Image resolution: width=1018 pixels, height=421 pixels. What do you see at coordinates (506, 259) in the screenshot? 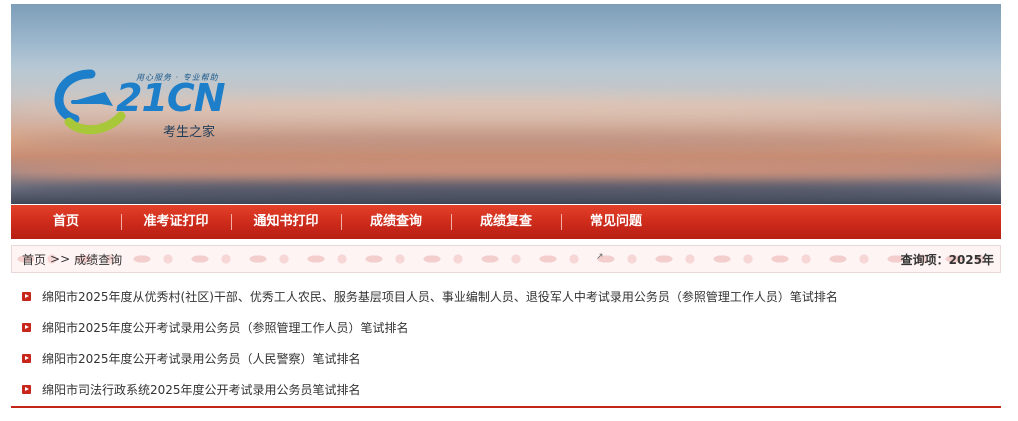
I see `breadcrumb: 首页 >> 成绩查询 ↗ 查询项：2025年` at bounding box center [506, 259].